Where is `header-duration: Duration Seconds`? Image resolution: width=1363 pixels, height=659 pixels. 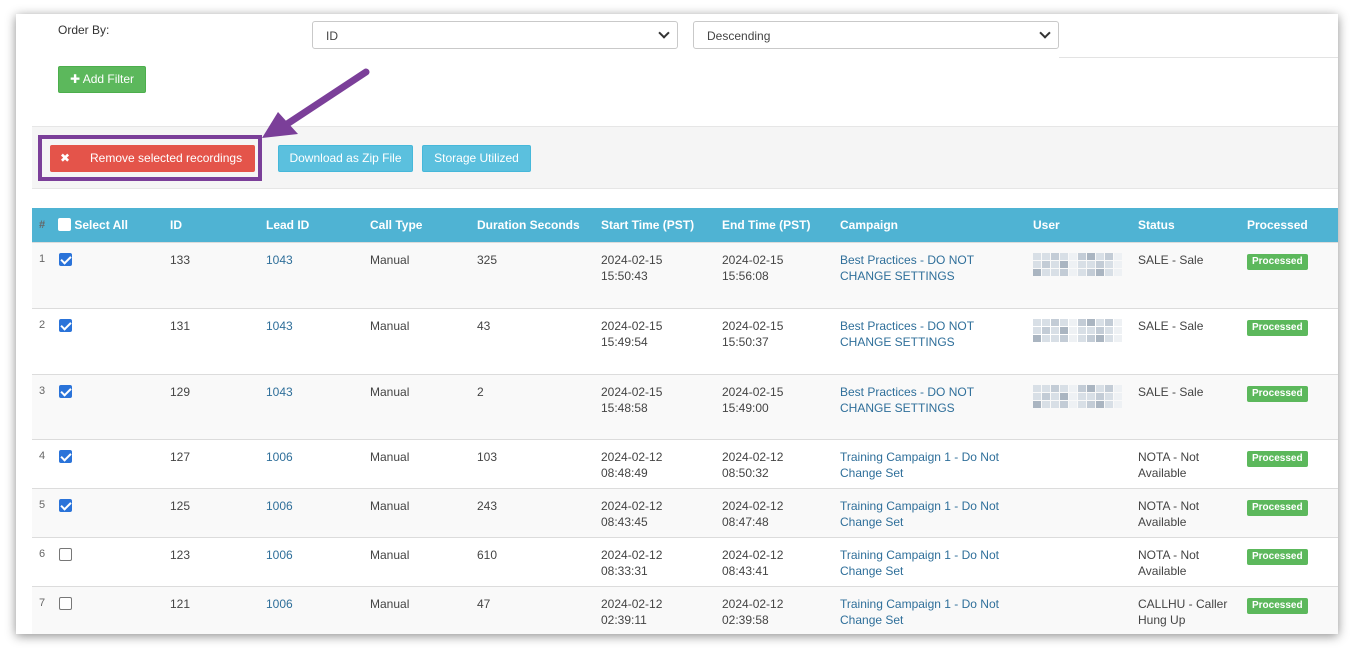 header-duration: Duration Seconds is located at coordinates (539, 225).